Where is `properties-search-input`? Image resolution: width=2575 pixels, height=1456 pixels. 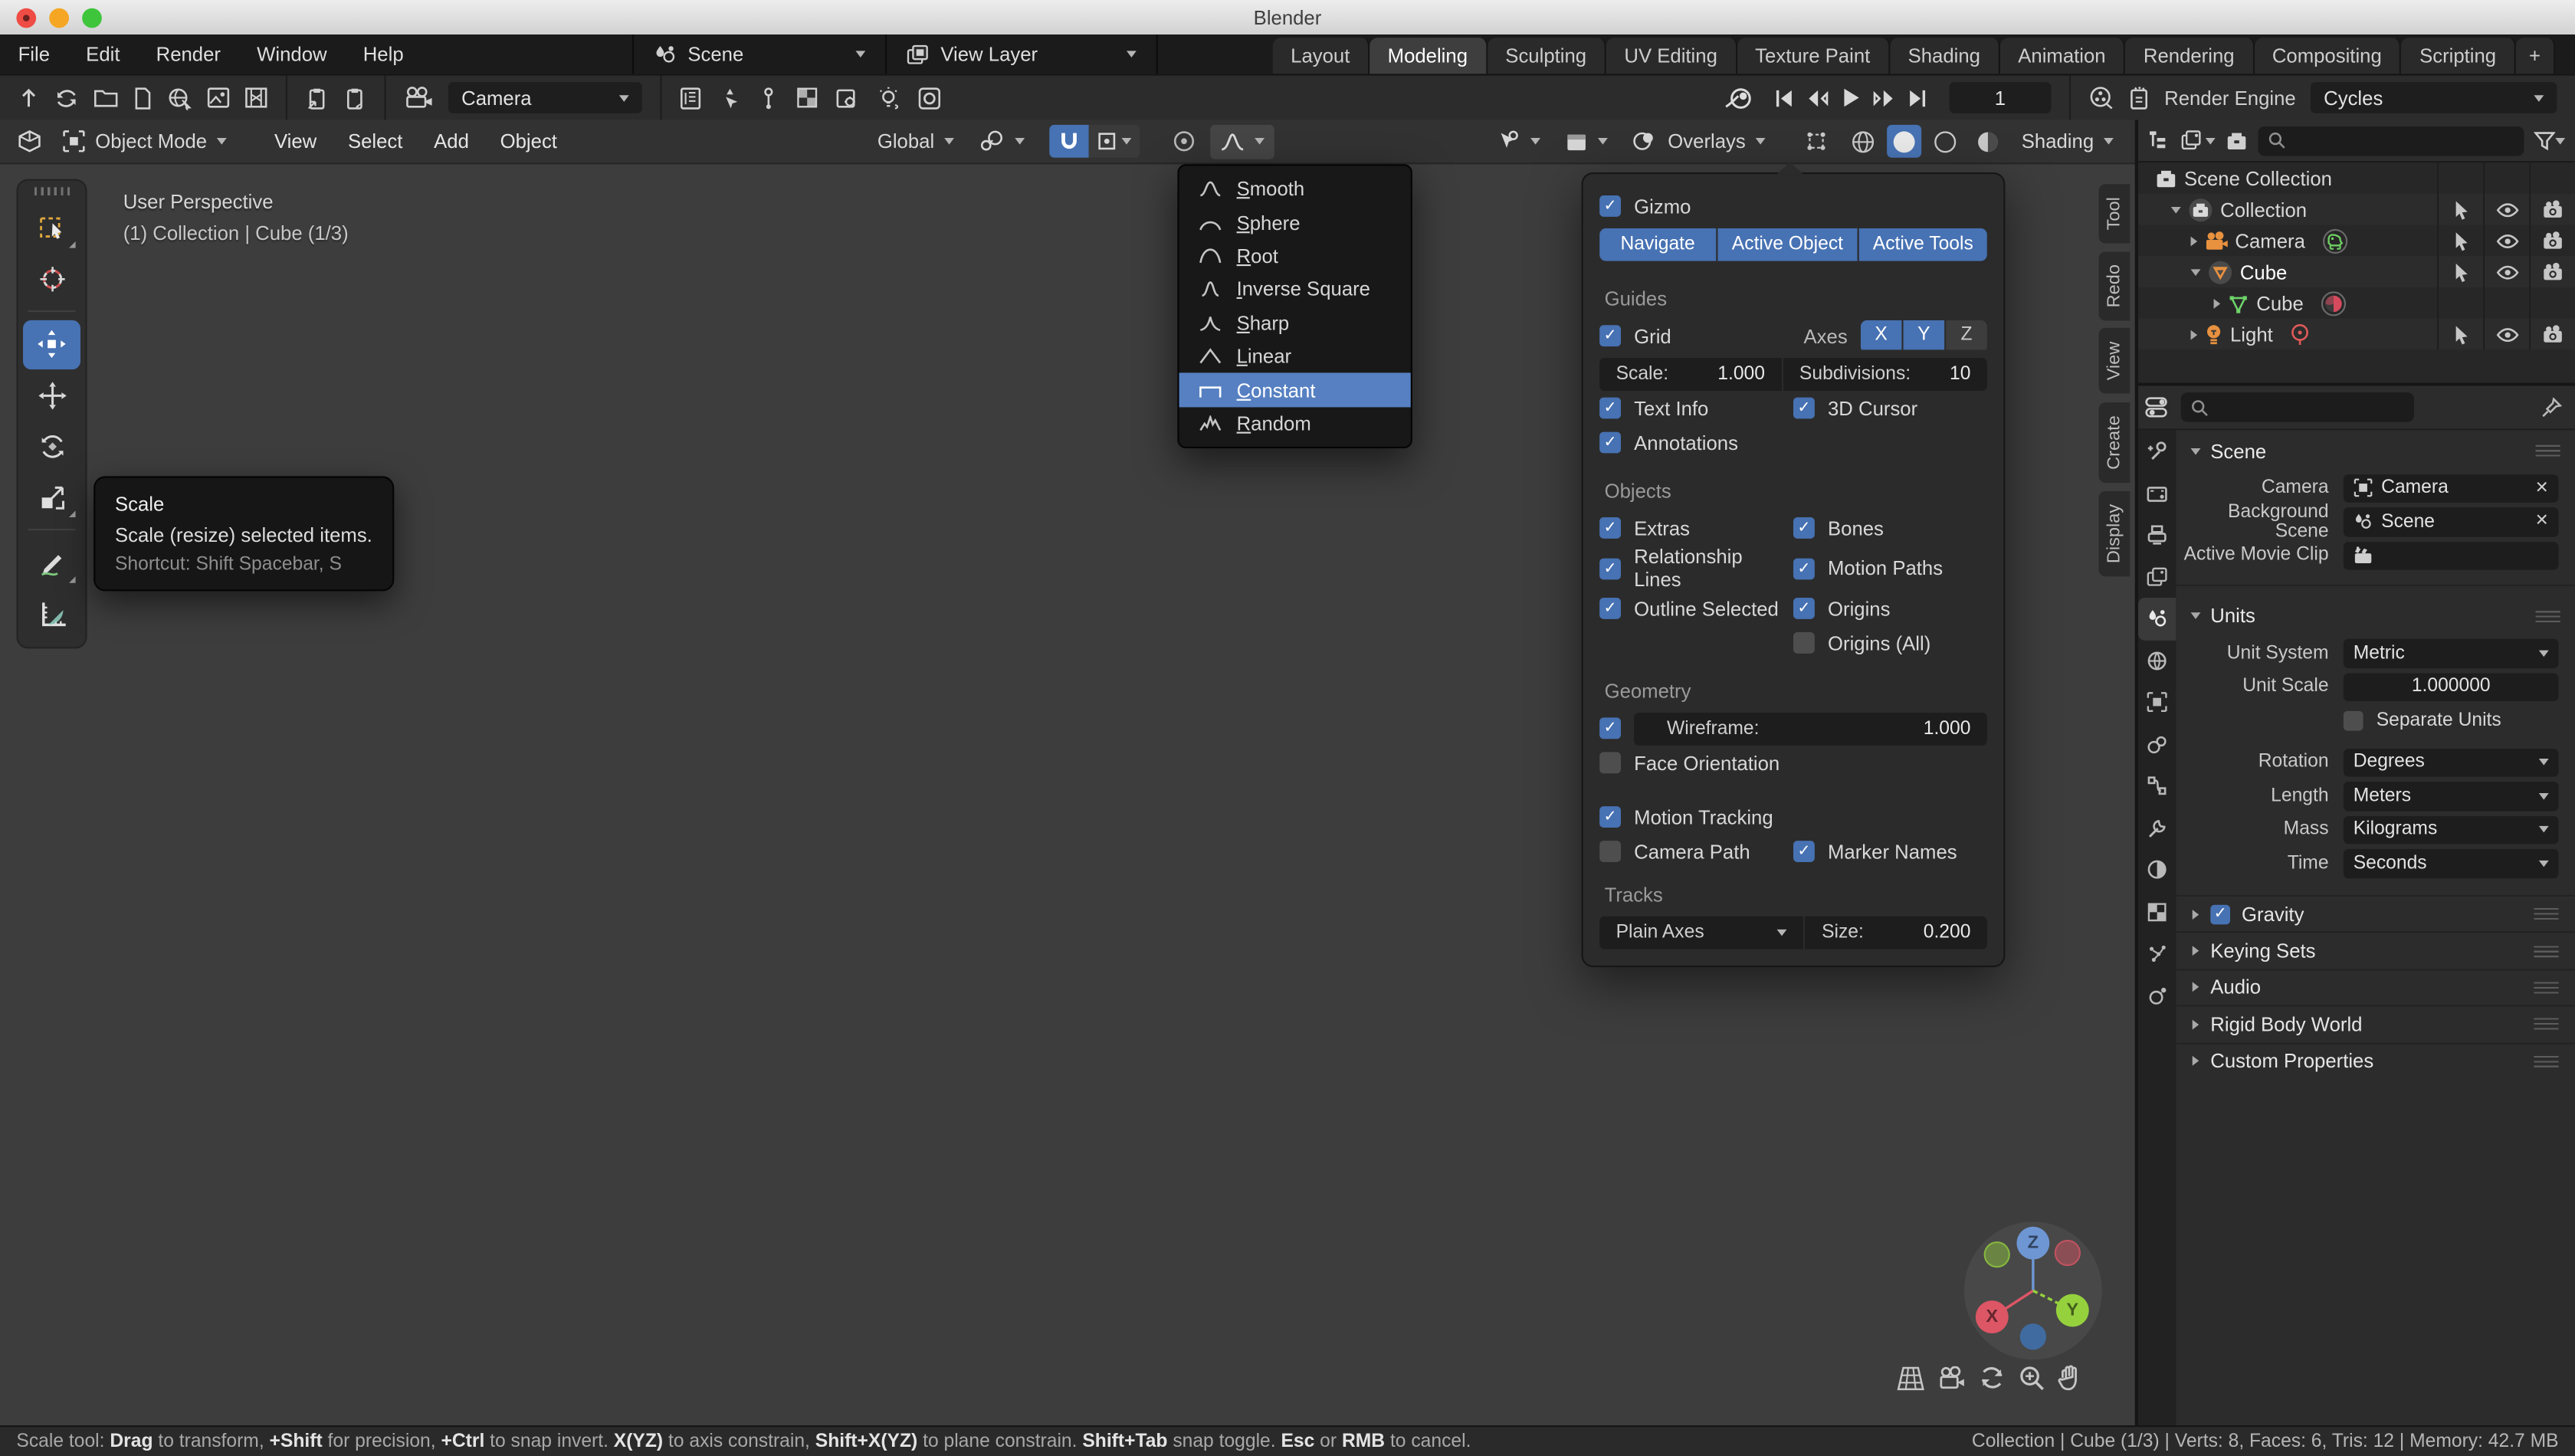
properties-search-input is located at coordinates (2297, 407).